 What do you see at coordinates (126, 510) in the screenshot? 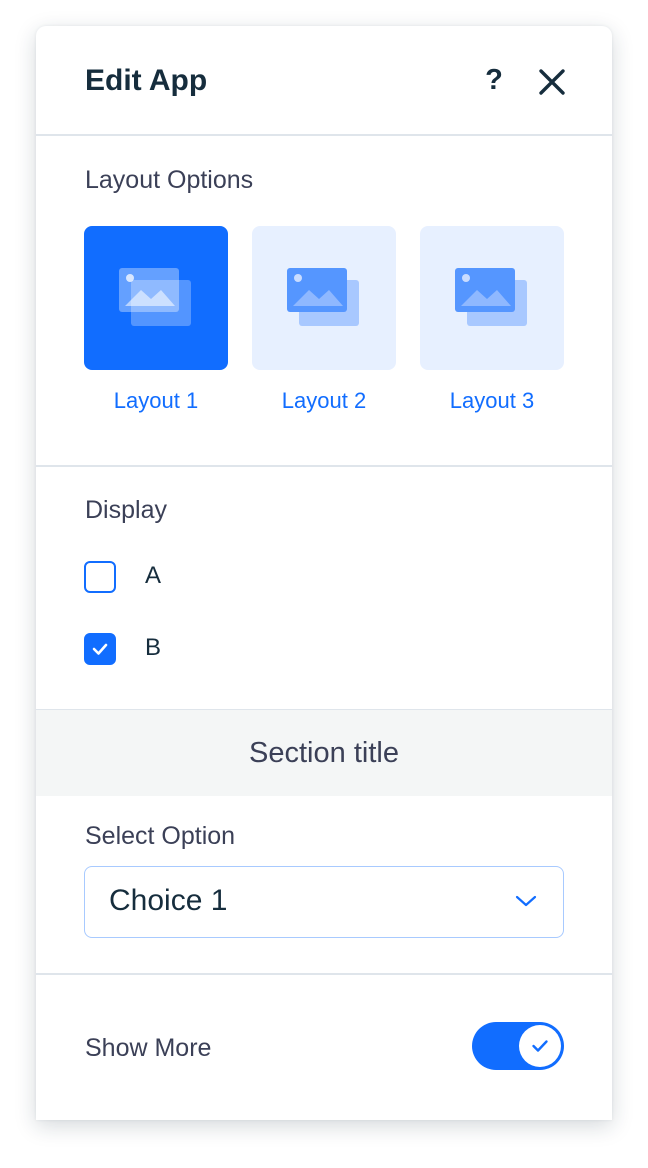
I see `display-label: Display` at bounding box center [126, 510].